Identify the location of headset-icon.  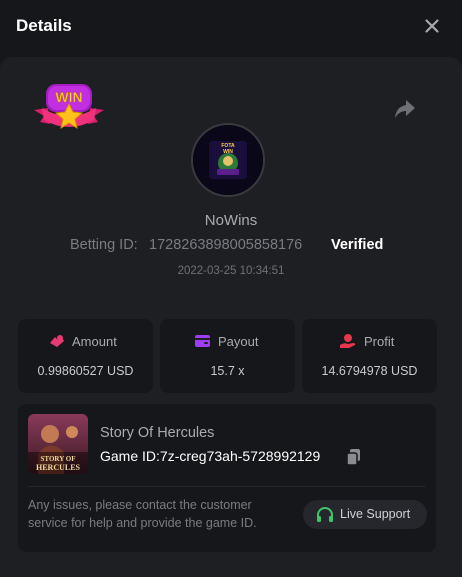
(325, 514).